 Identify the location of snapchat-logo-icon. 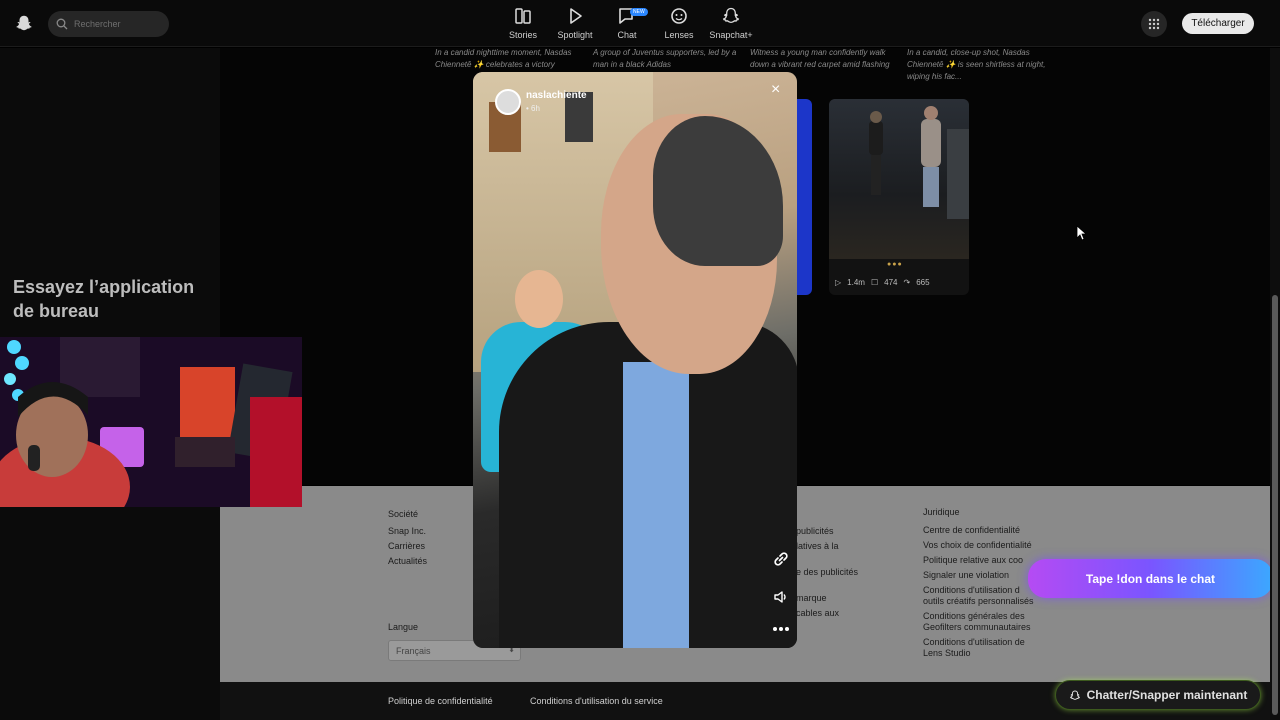
(24, 23).